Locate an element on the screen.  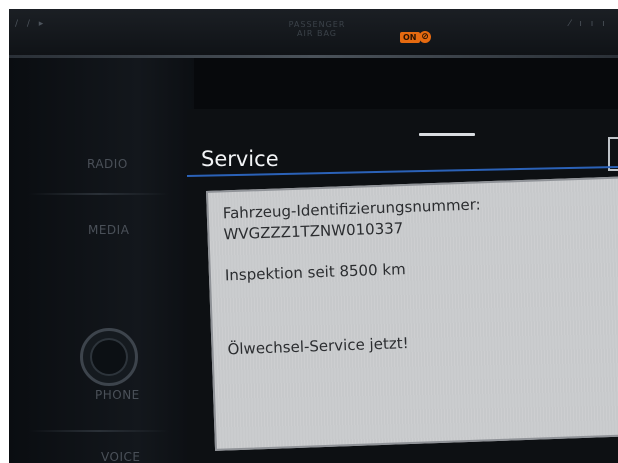
passenger-airbag-line2: AIR BAG is located at coordinates (317, 33).